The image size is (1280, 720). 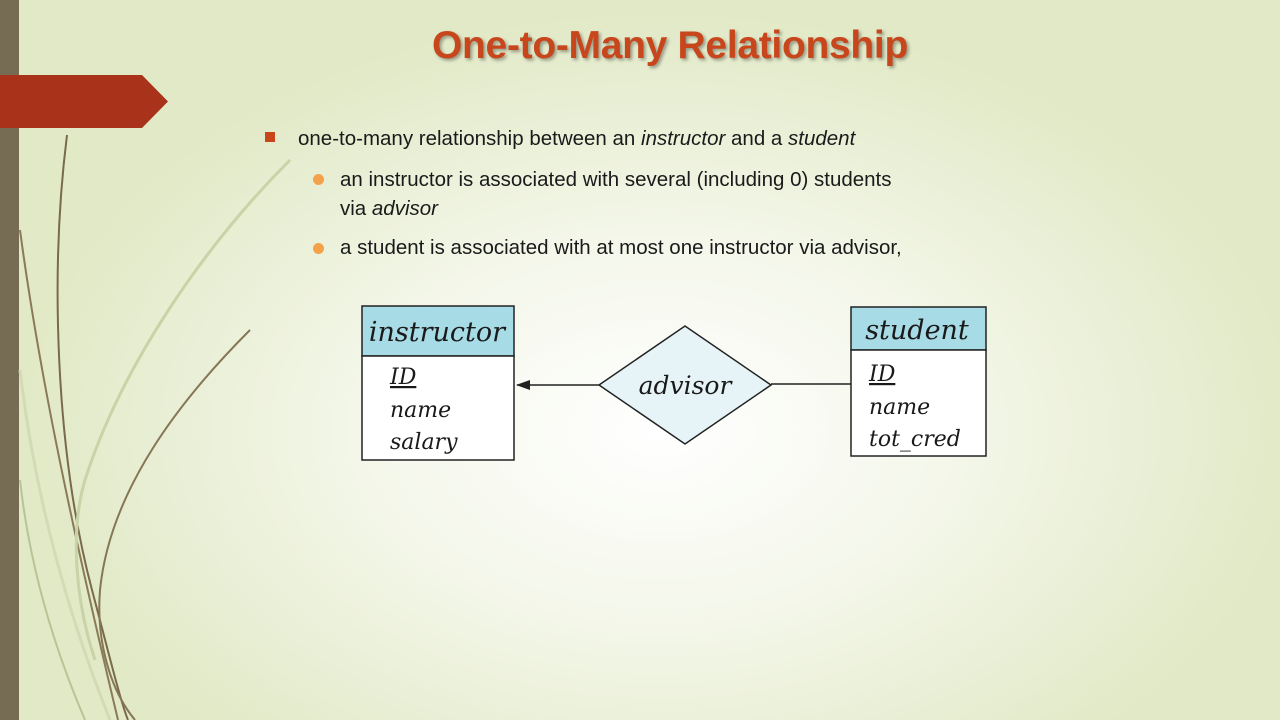 What do you see at coordinates (915, 439) in the screenshot?
I see `student-attr-tot-cred: tot_cred` at bounding box center [915, 439].